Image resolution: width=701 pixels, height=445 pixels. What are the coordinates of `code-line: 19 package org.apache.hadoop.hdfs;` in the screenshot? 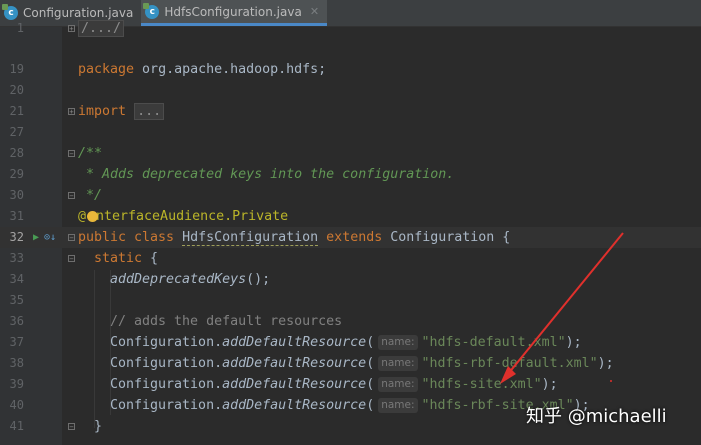 It's located at (350, 69).